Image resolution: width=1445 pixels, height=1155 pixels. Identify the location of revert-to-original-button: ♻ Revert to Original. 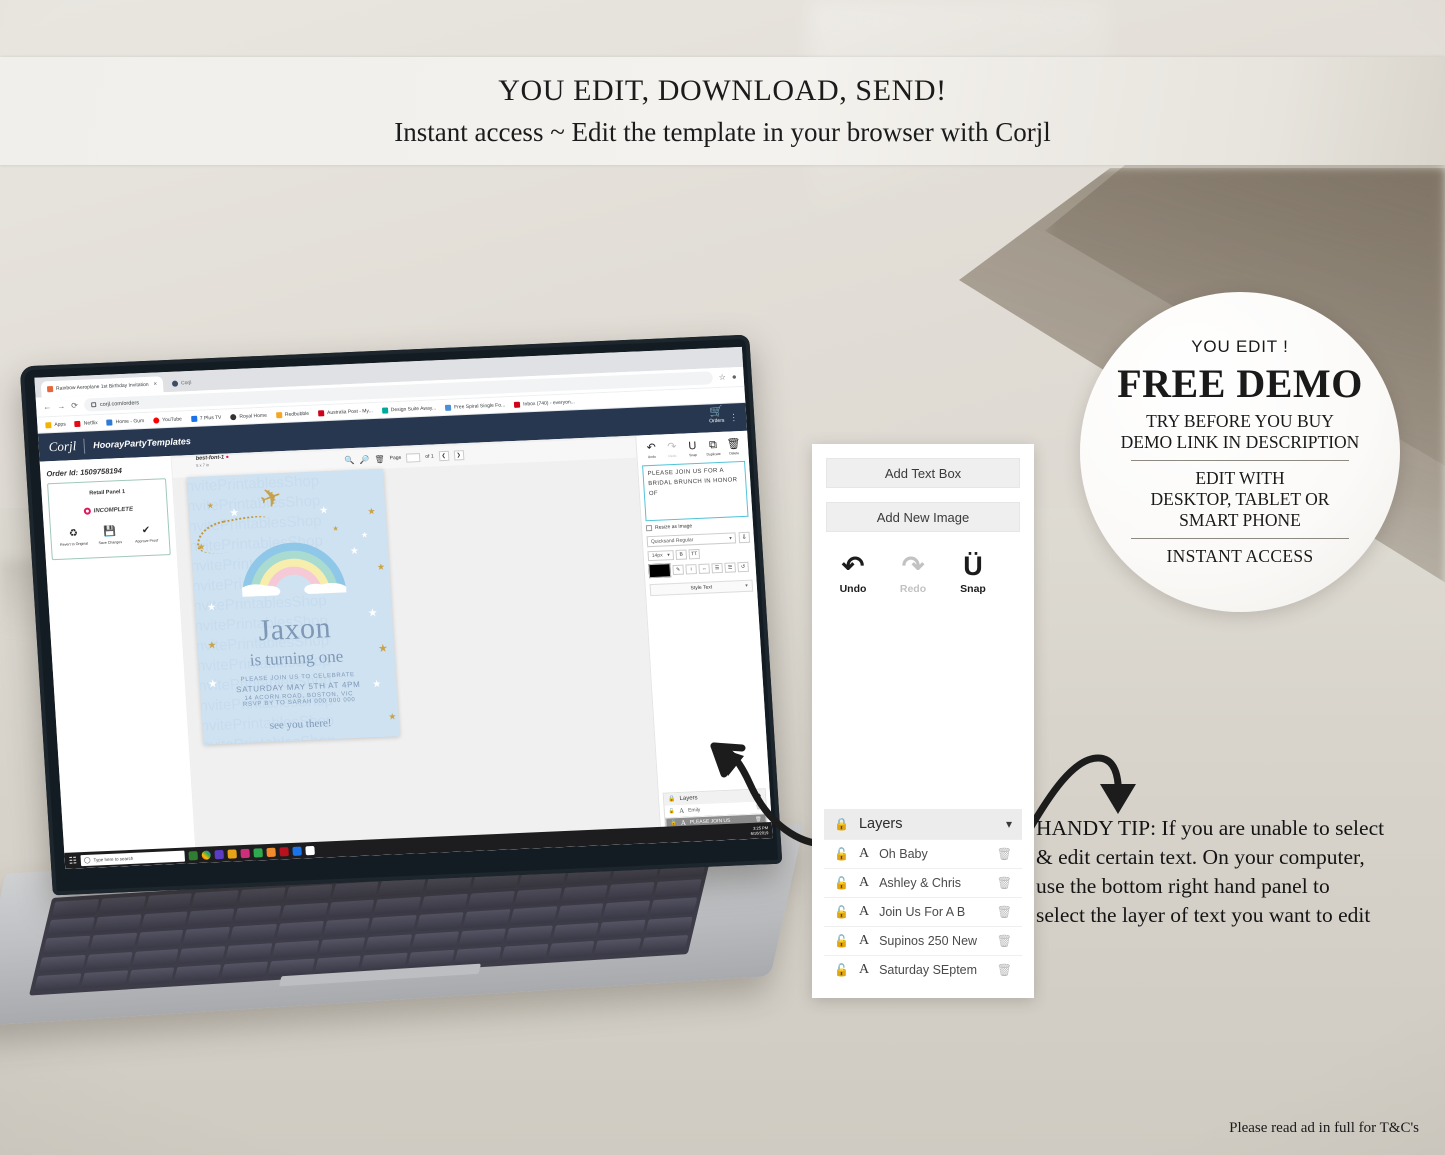
(73, 537).